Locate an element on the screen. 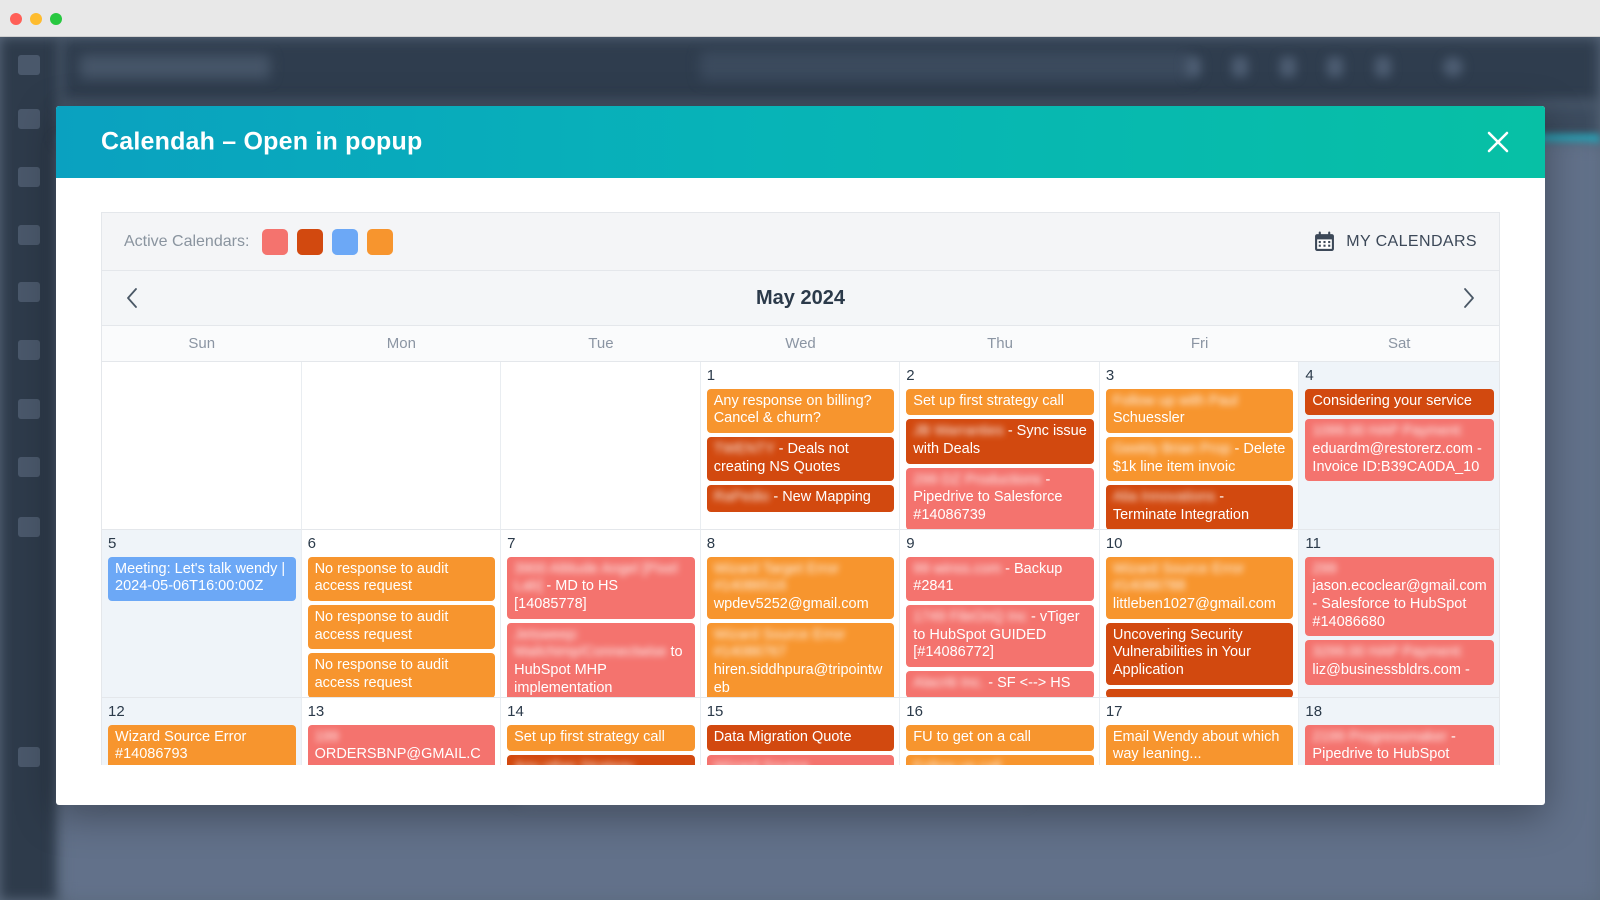  window-minimize-button is located at coordinates (36, 19).